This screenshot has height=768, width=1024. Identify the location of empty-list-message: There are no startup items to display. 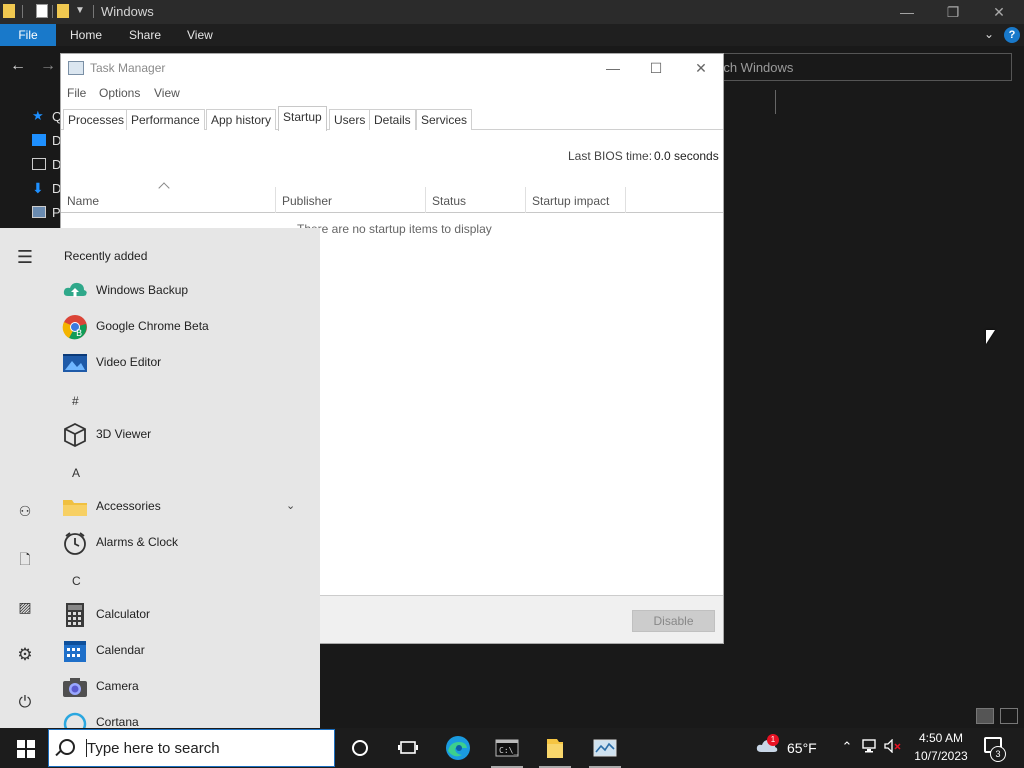
(394, 229).